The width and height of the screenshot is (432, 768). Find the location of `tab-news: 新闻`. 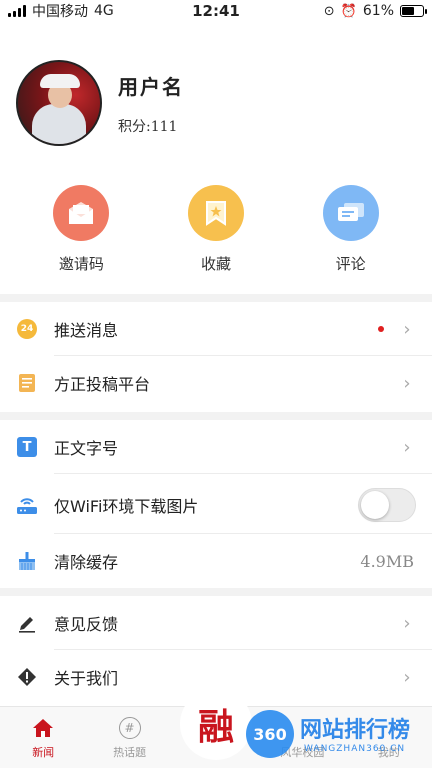

tab-news: 新闻 is located at coordinates (43, 737).